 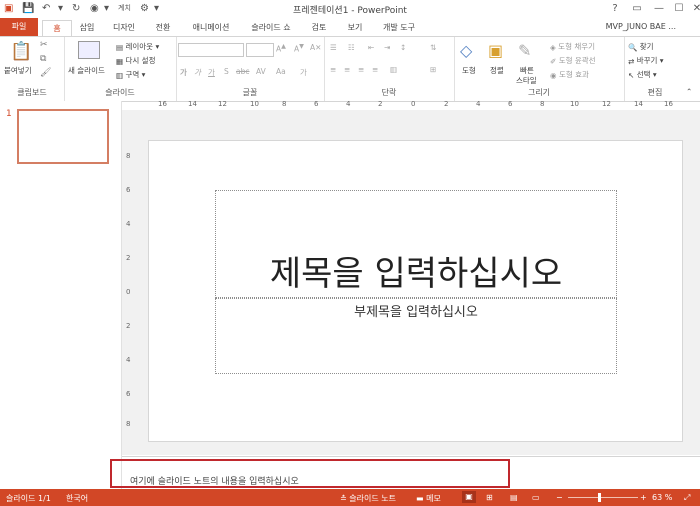 I want to click on line-spacing-icon: ↕, so click(x=403, y=47).